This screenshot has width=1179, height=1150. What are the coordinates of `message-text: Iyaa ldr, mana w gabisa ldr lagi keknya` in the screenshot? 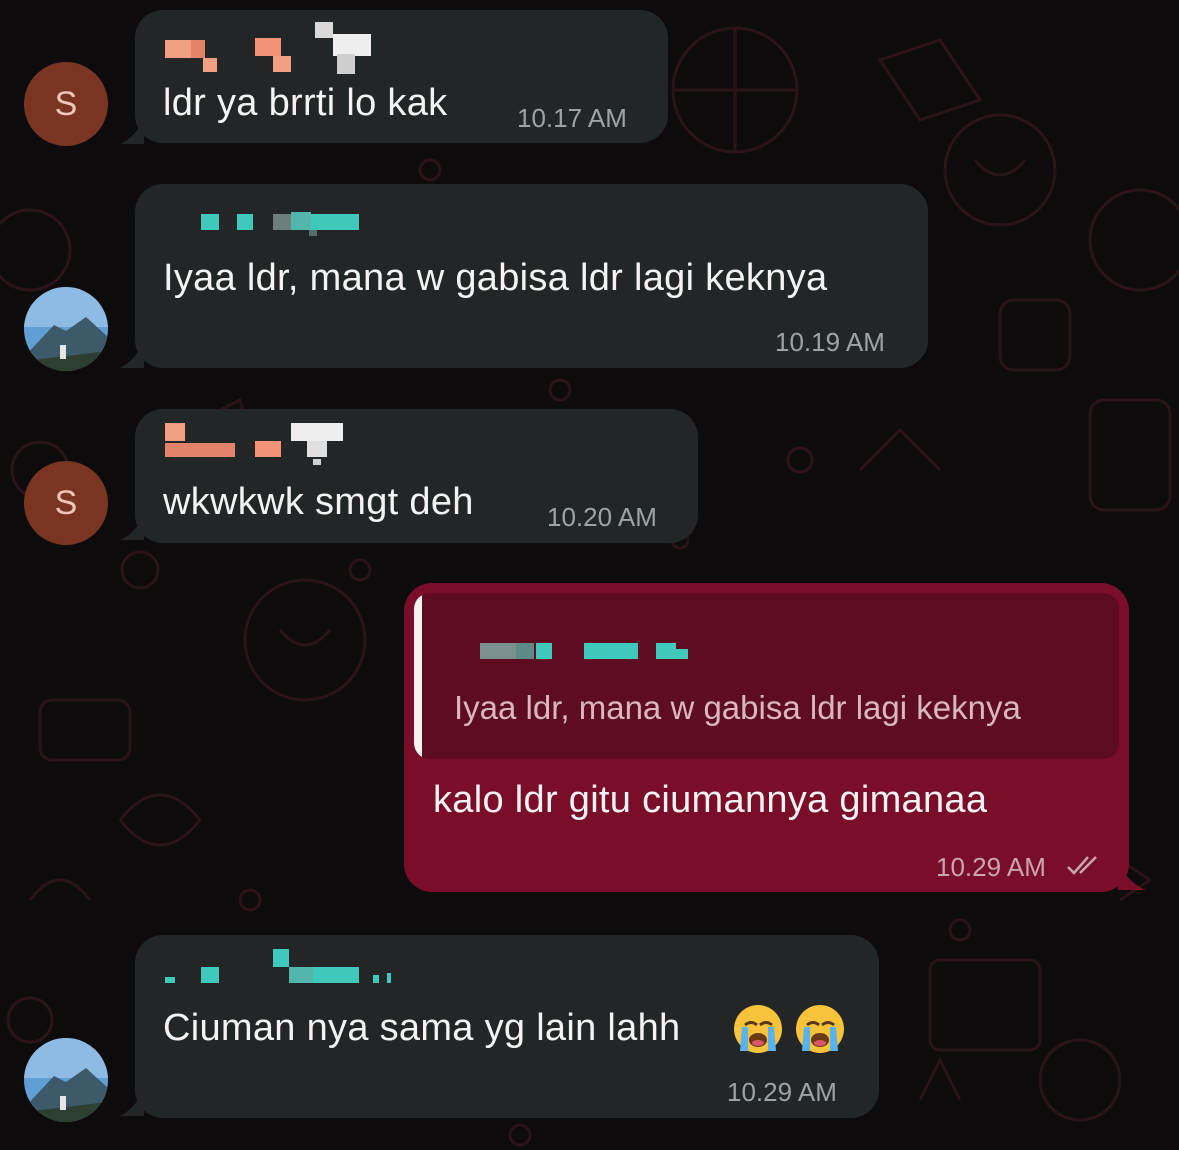 It's located at (495, 278).